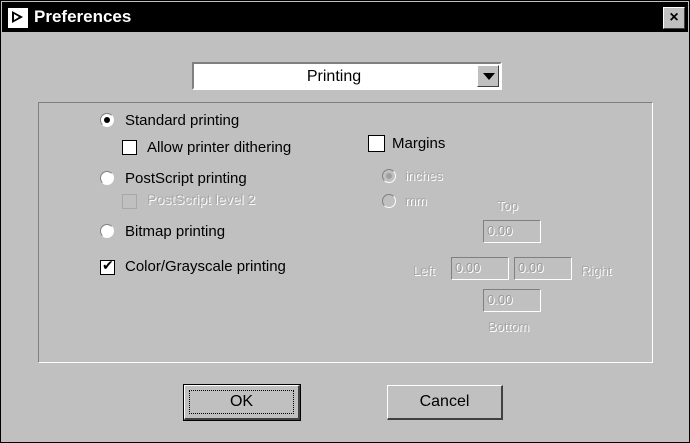  Describe the element at coordinates (175, 231) in the screenshot. I see `bitmap-printing-label: Bitmap printing` at that location.